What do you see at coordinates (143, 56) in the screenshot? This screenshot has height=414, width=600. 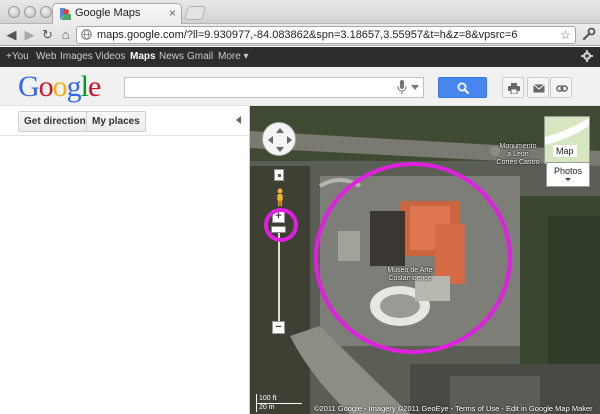 I see `gbar-item: Maps` at bounding box center [143, 56].